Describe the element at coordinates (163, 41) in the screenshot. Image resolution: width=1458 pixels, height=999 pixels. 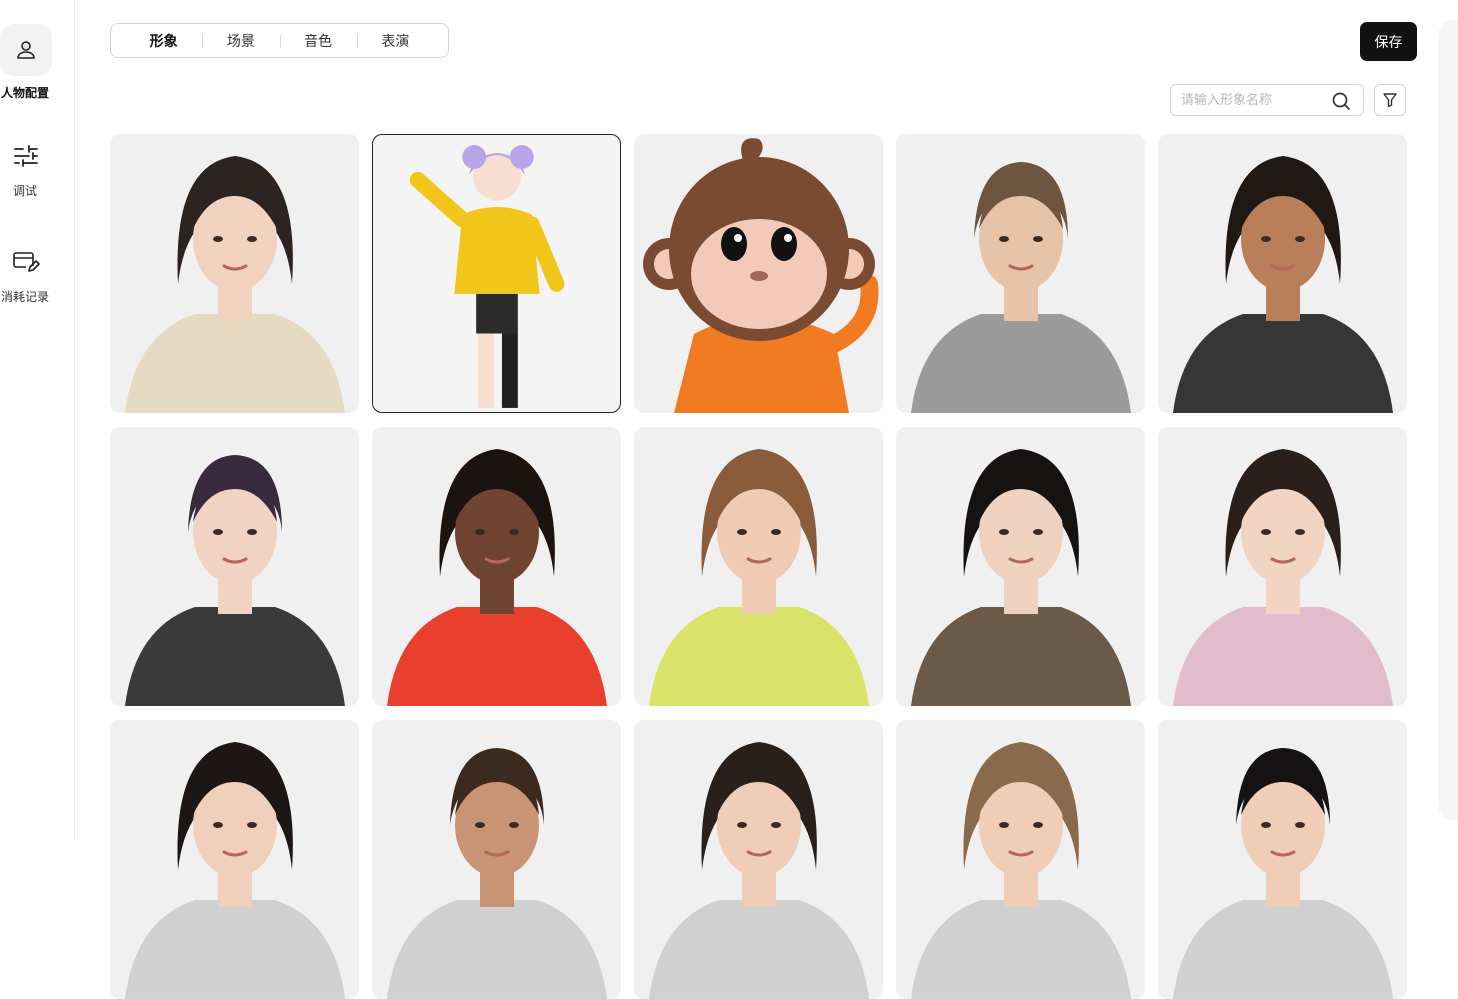
I see `tab-avatar: 形象` at that location.